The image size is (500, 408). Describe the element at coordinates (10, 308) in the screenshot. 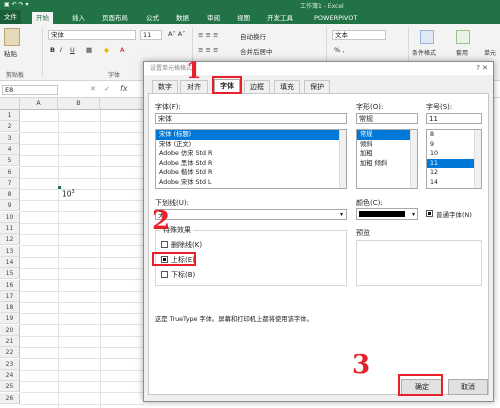

I see `row-header: 18` at that location.